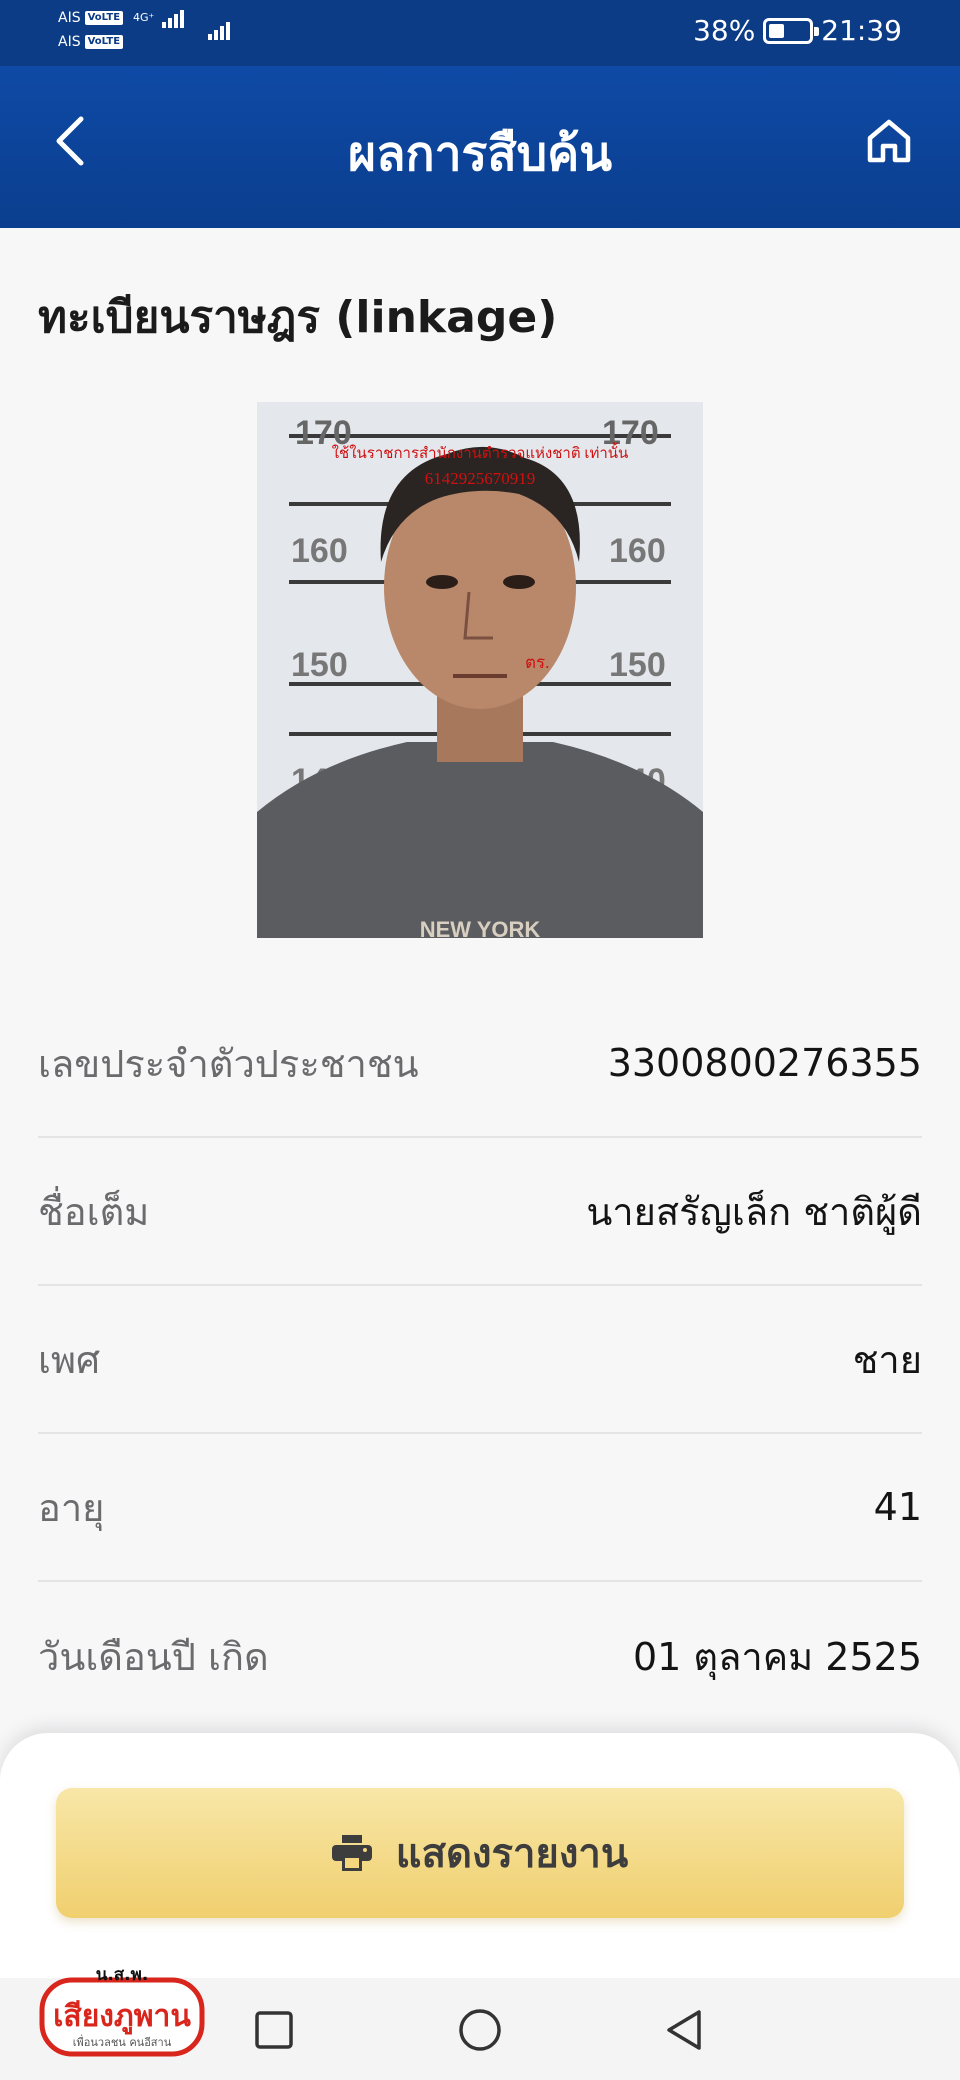 This screenshot has width=960, height=2080. Describe the element at coordinates (897, 1507) in the screenshot. I see `info-value: 41` at that location.